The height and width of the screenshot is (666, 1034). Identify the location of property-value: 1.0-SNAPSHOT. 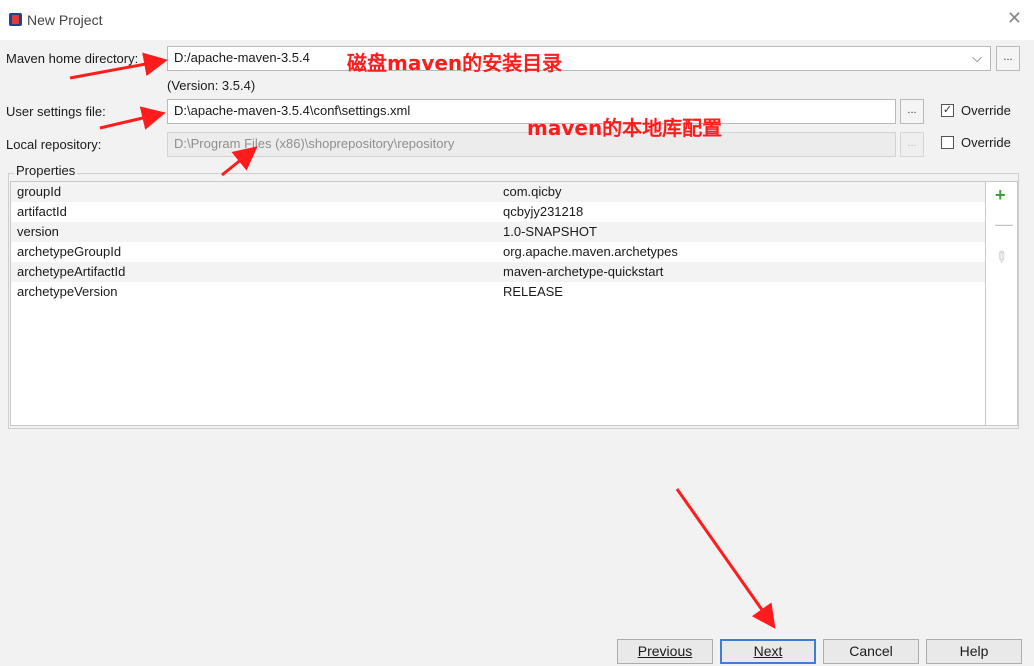
(550, 231).